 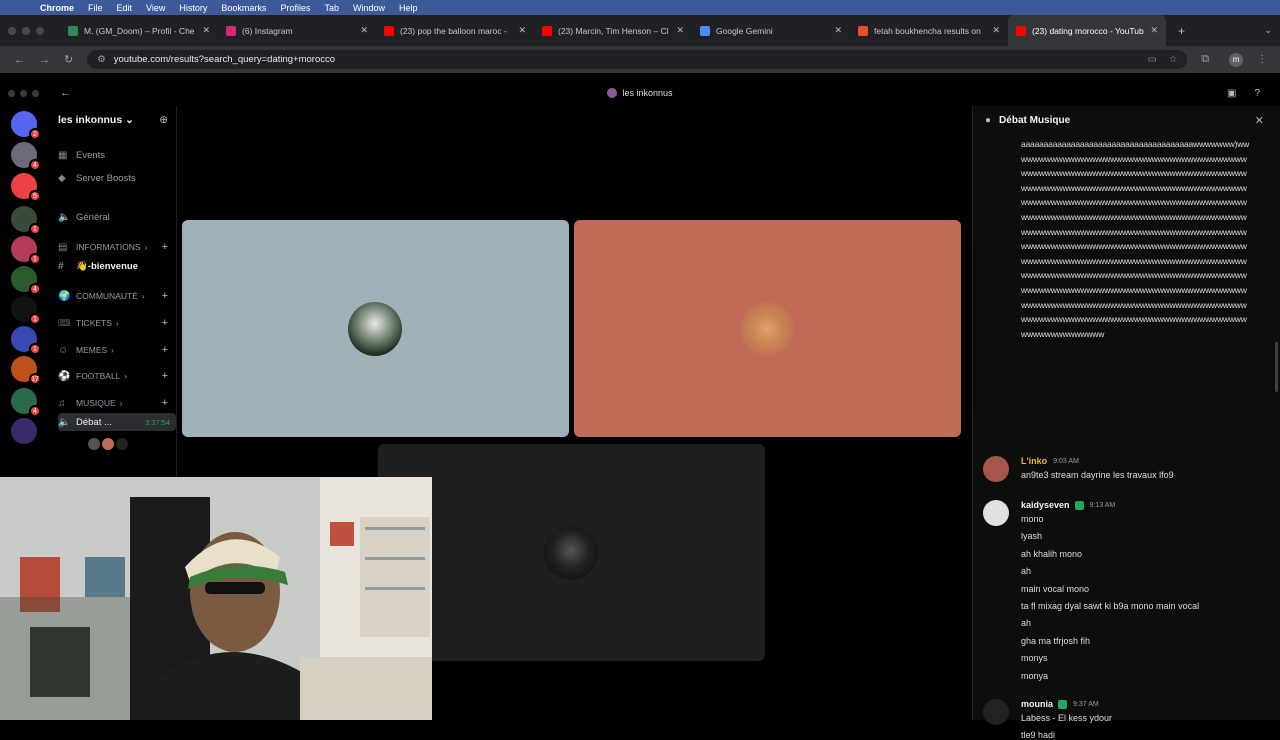 I want to click on channel-category: ☺ MEMES › +, so click(x=117, y=350).